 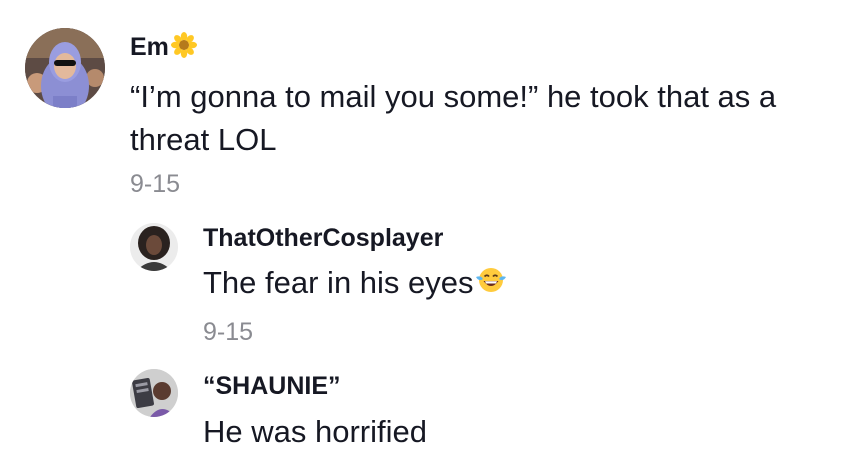 What do you see at coordinates (491, 285) in the screenshot?
I see `tears-of-joy-icon` at bounding box center [491, 285].